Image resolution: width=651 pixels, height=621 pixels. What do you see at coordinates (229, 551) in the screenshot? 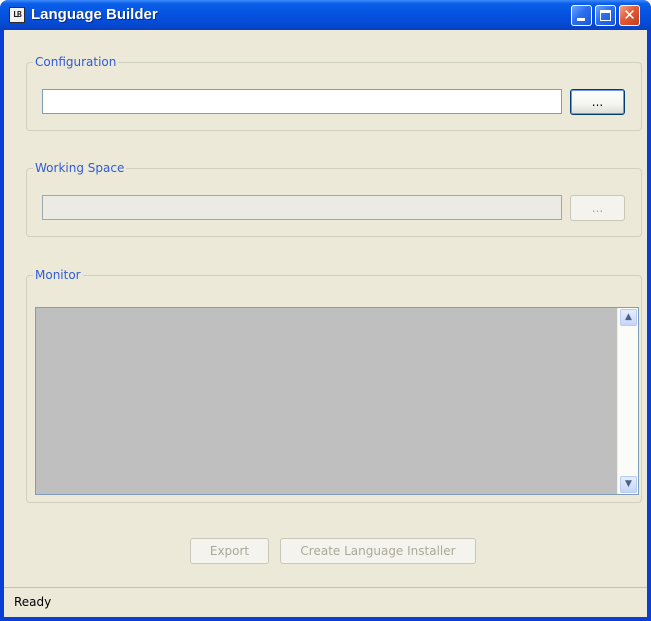
I see `export-button: Export` at bounding box center [229, 551].